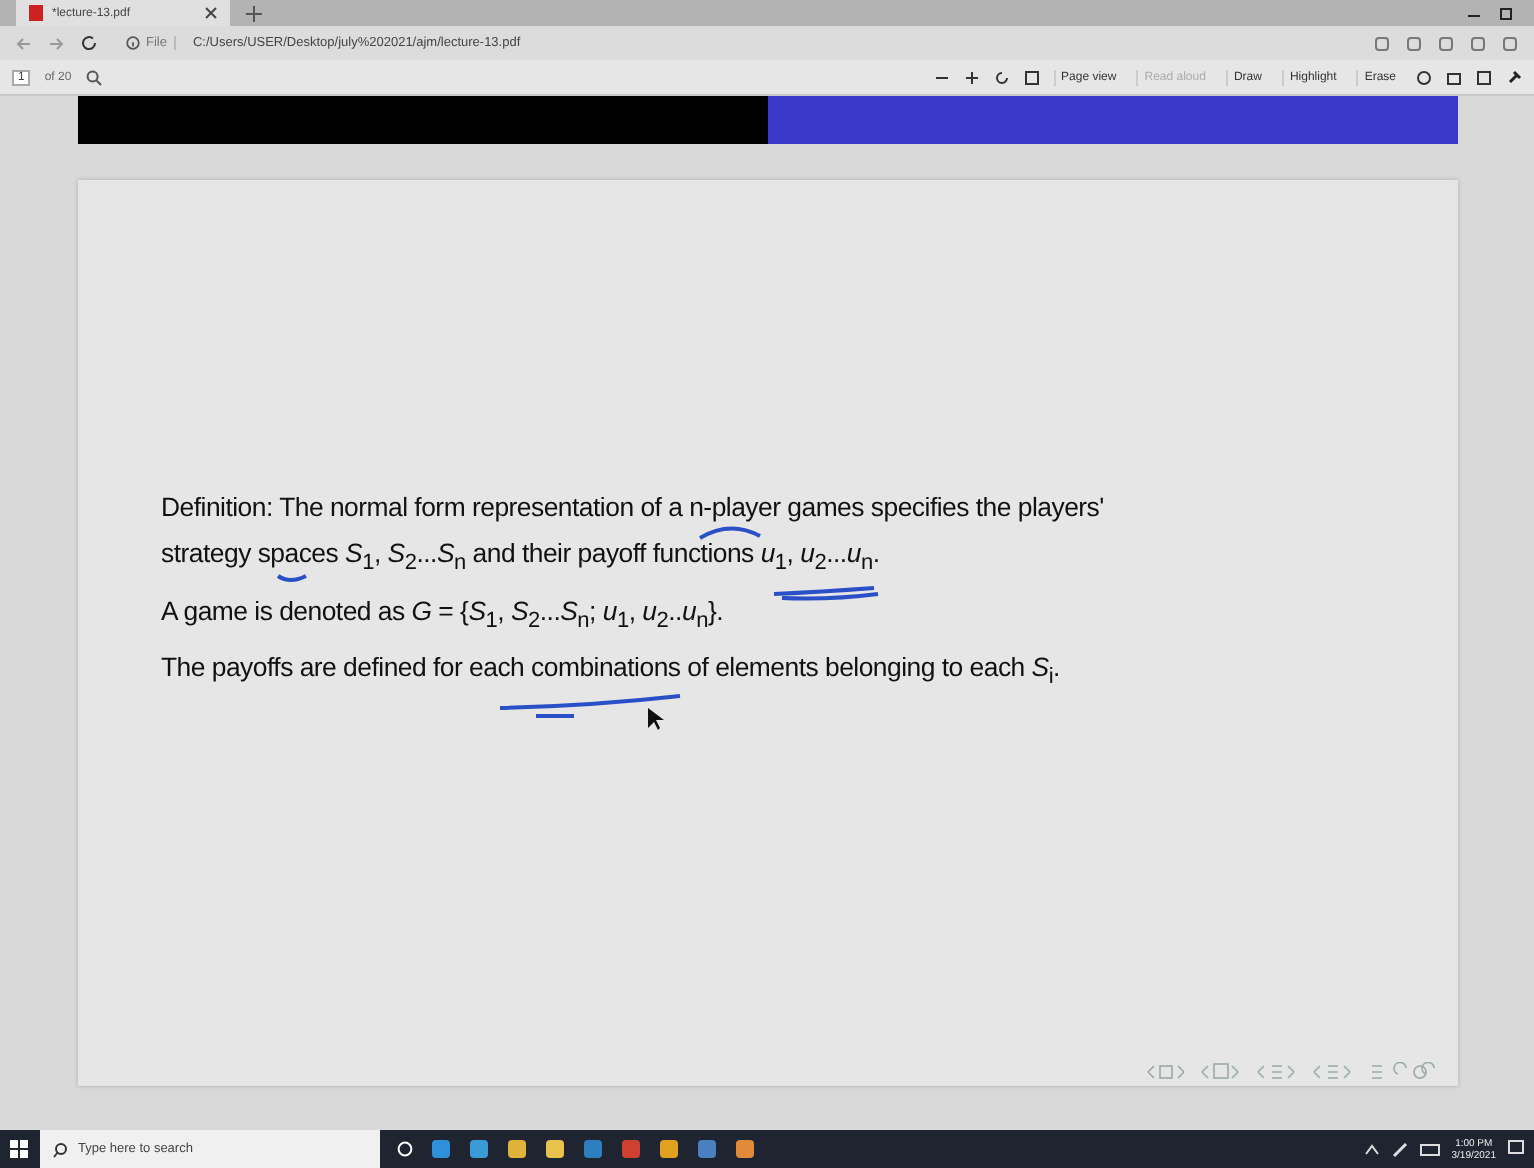 This screenshot has width=1534, height=1168. Describe the element at coordinates (971, 77) in the screenshot. I see `zoom-in-icon` at that location.